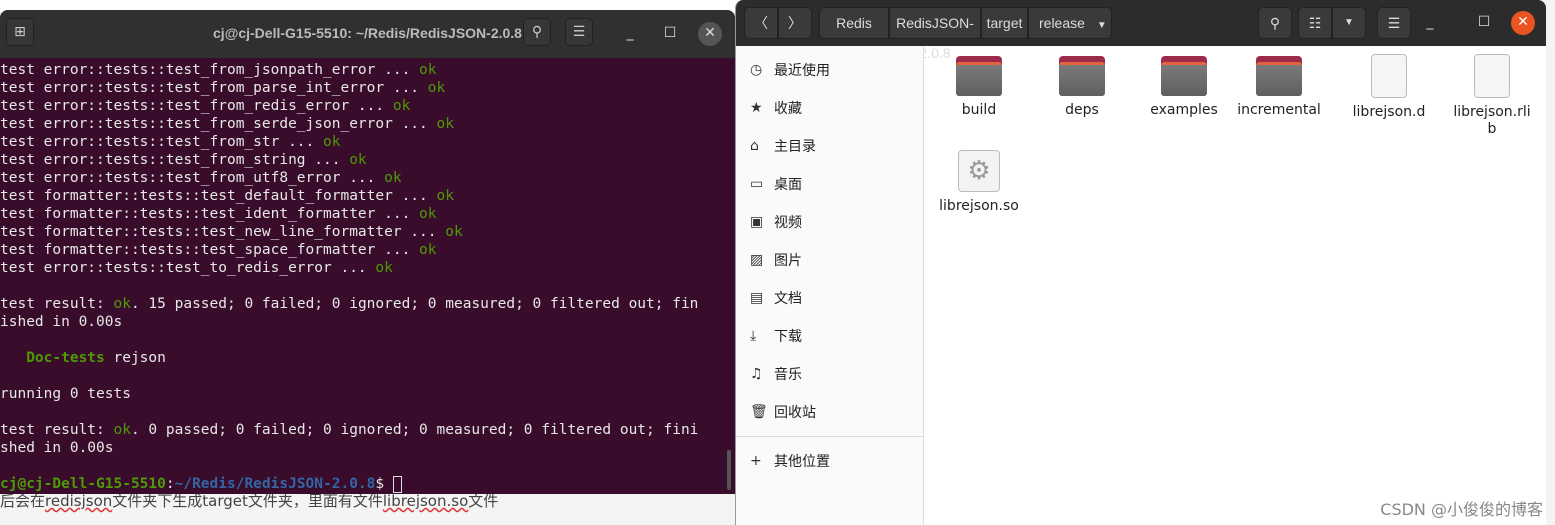  Describe the element at coordinates (761, 23) in the screenshot. I see `back-button: 〈` at that location.